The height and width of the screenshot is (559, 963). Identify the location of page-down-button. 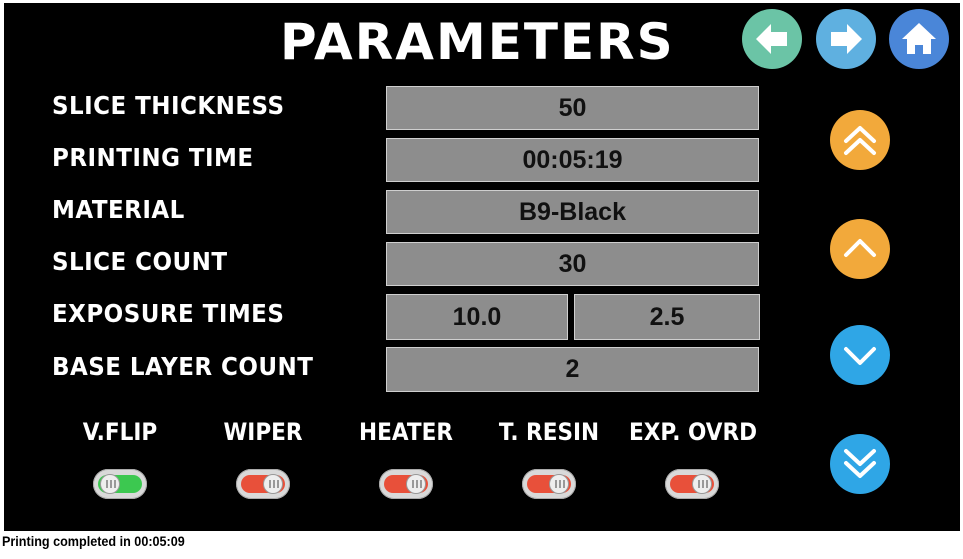
(860, 464).